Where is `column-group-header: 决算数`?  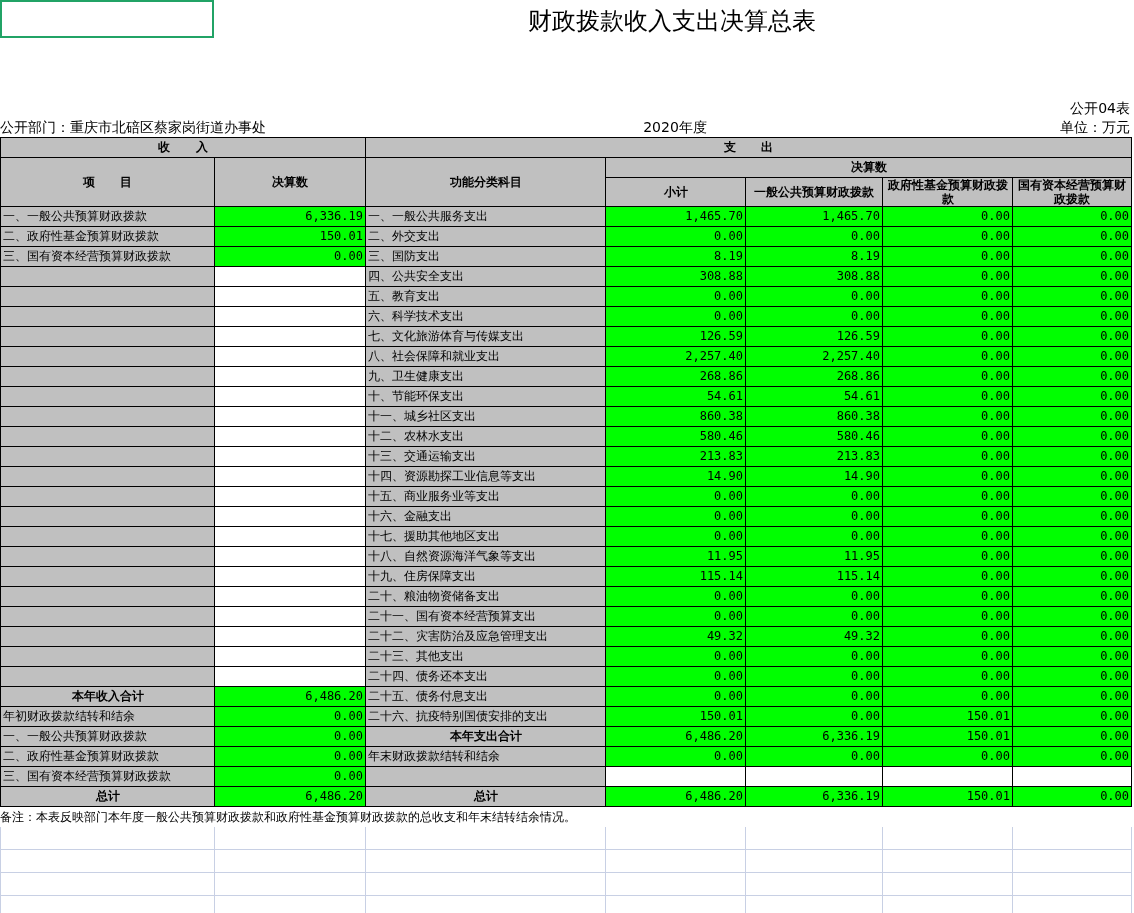 column-group-header: 决算数 is located at coordinates (868, 167).